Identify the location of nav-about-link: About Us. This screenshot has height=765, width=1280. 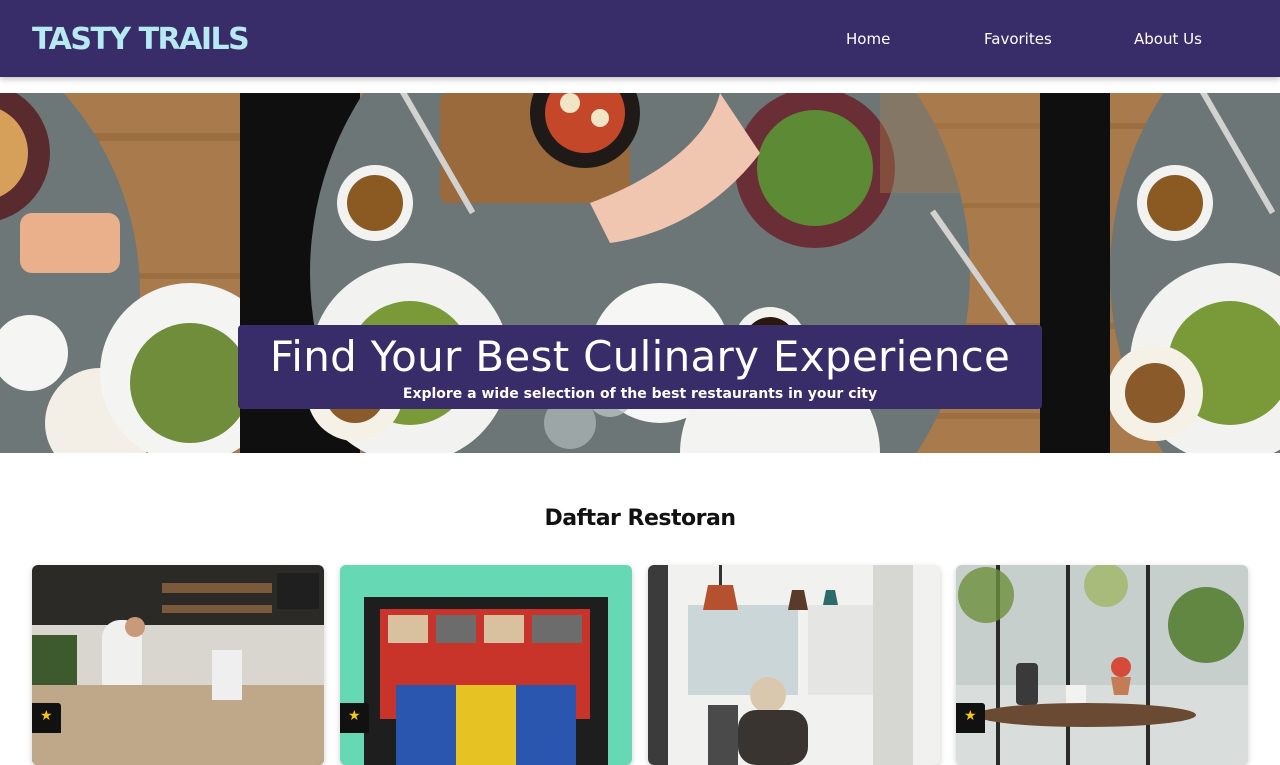
(1168, 39).